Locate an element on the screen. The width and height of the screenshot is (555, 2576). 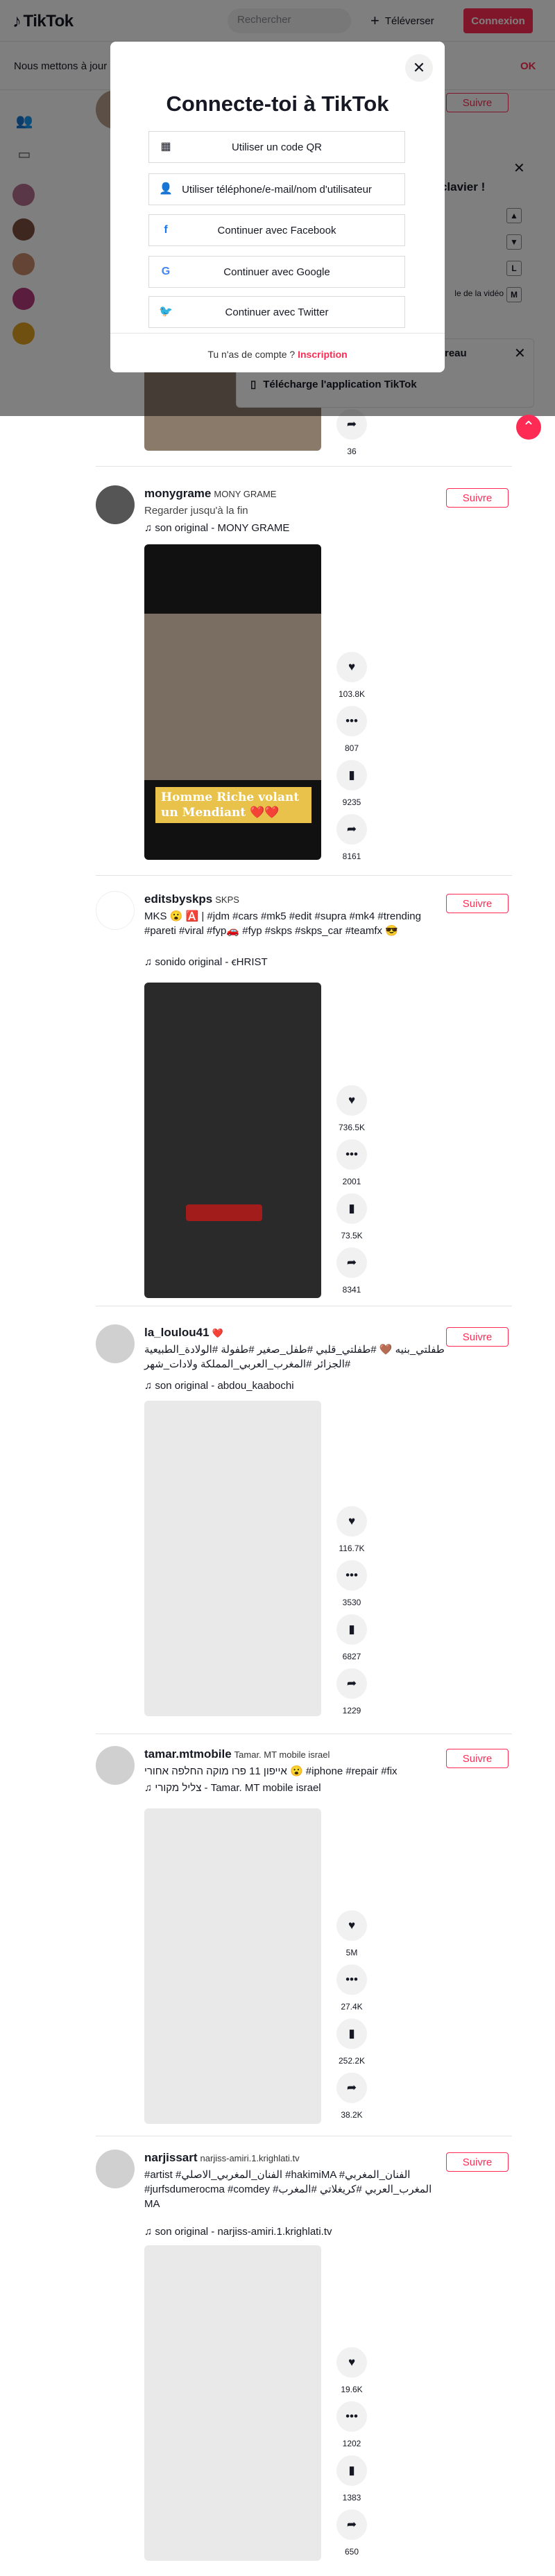
like-action: ♥ 103.8K is located at coordinates (351, 675).